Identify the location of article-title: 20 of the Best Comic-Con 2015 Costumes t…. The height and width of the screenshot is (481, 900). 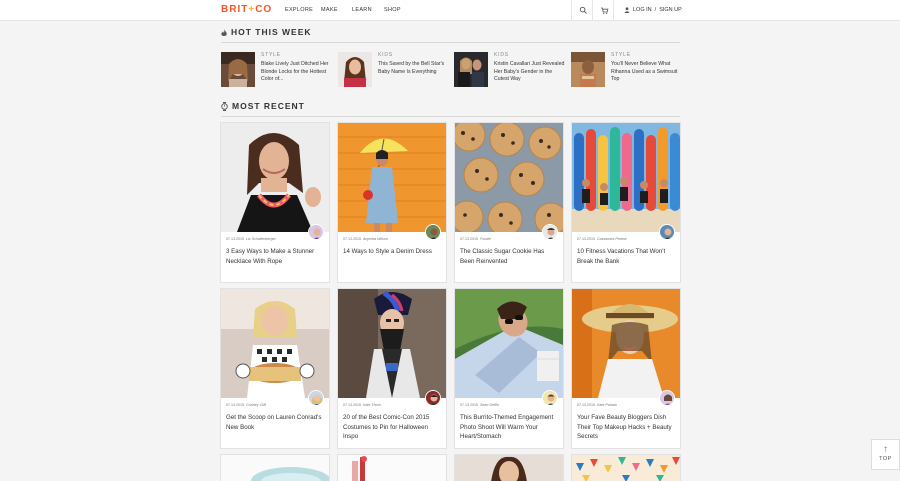
(393, 427).